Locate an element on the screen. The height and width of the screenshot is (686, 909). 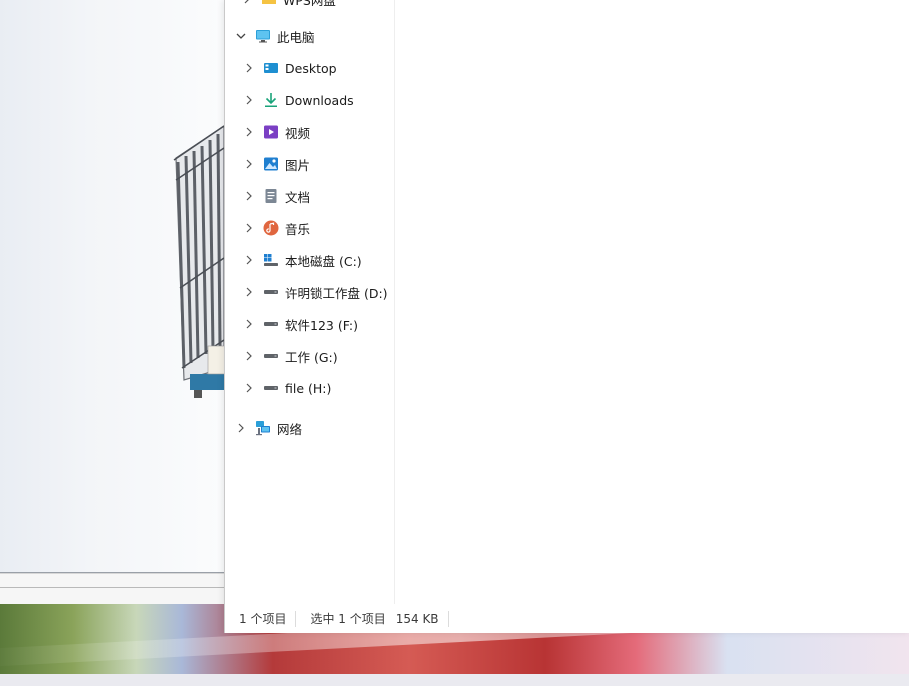
tree-item-label: 软件123 (F:) is located at coordinates (322, 325).